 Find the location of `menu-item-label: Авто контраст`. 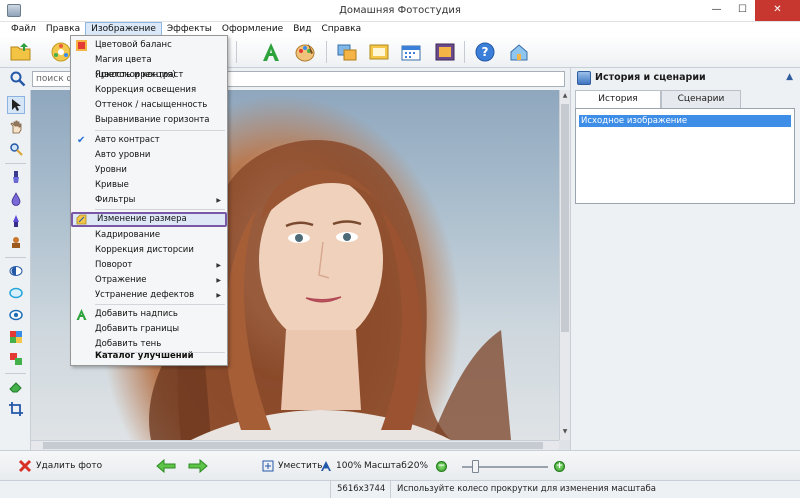

menu-item-label: Авто контраст is located at coordinates (127, 140).